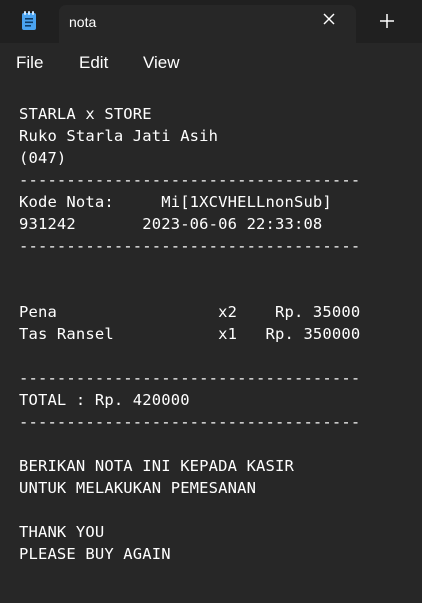 The width and height of the screenshot is (422, 603). What do you see at coordinates (175, 202) in the screenshot?
I see `document-line: Kode Nota: Mi[1XCVHELLnonSub]` at bounding box center [175, 202].